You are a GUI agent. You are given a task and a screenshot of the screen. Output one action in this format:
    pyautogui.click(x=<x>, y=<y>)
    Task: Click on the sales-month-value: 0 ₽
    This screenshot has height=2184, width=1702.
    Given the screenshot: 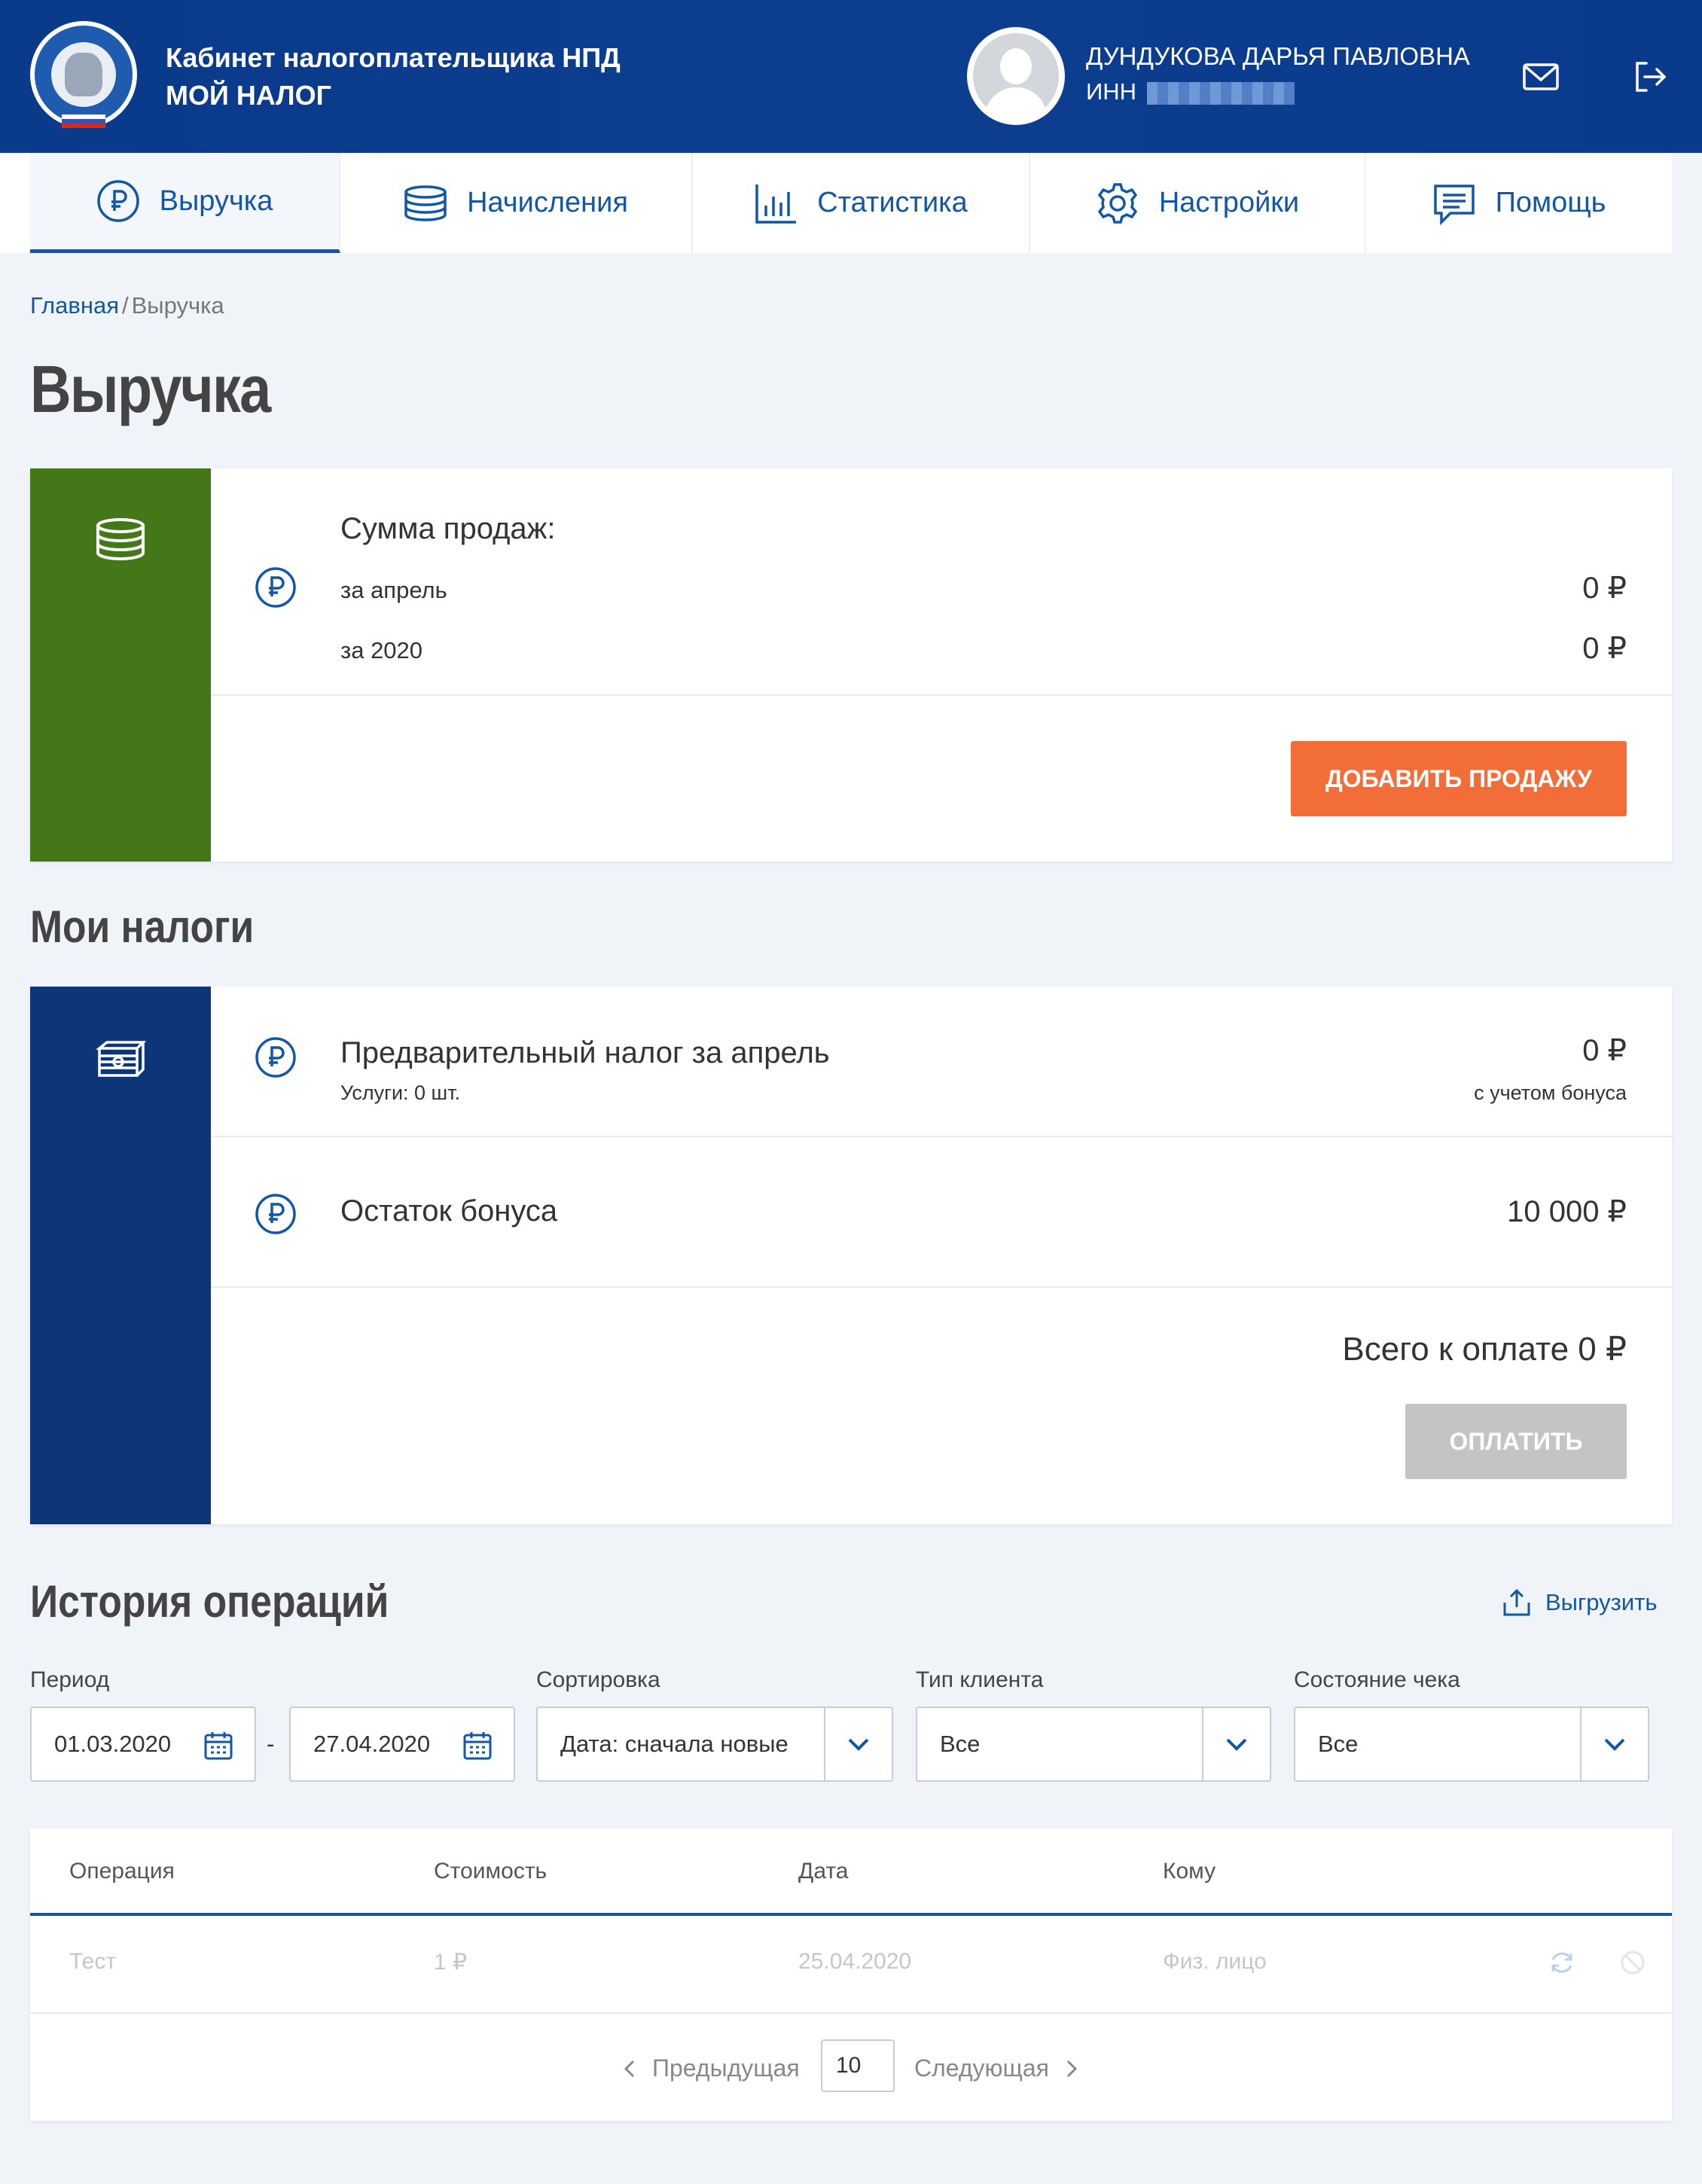 What is the action you would take?
    pyautogui.click(x=1605, y=588)
    